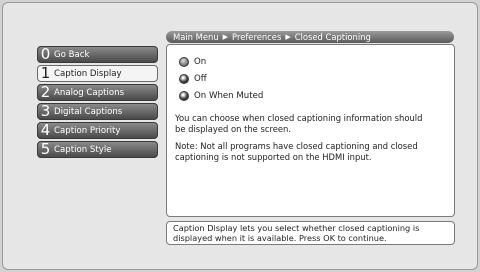  I want to click on menu-item-number: 4, so click(45, 130).